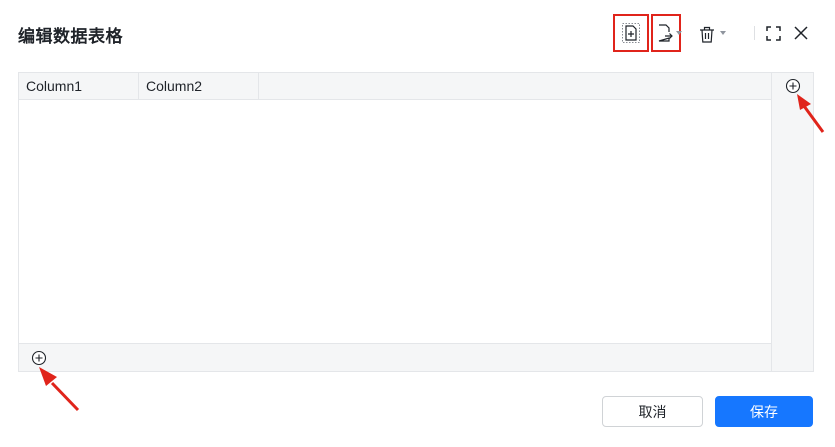 This screenshot has height=447, width=835. I want to click on add-row-strip, so click(395, 357).